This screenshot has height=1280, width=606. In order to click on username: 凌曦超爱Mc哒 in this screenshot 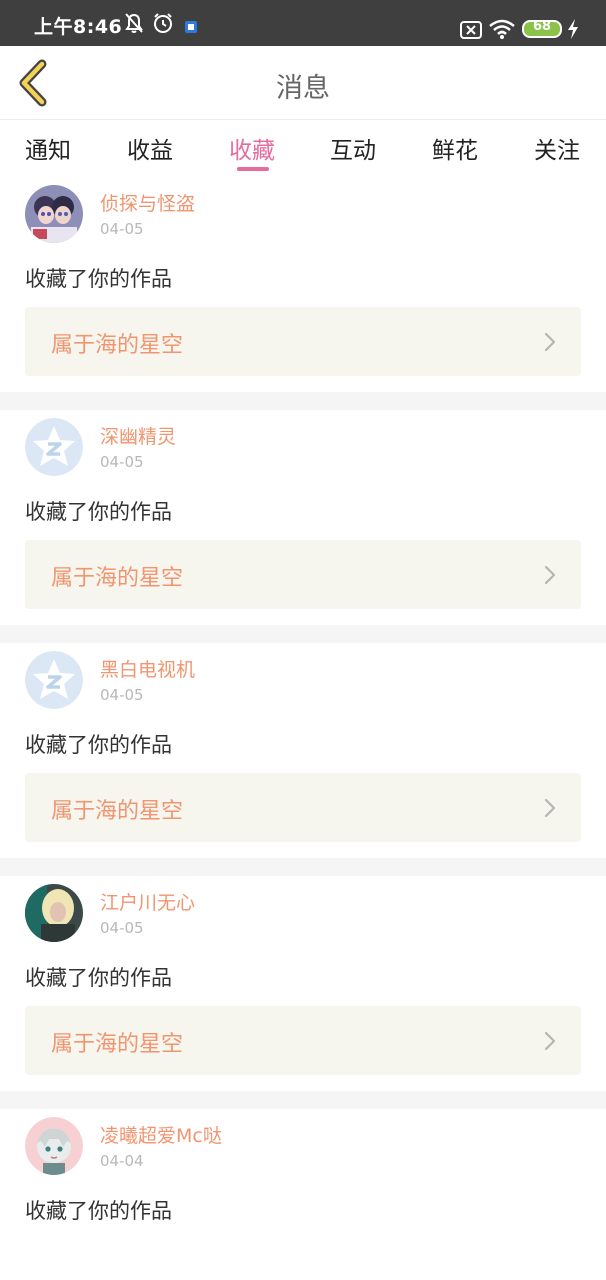, I will do `click(161, 1134)`.